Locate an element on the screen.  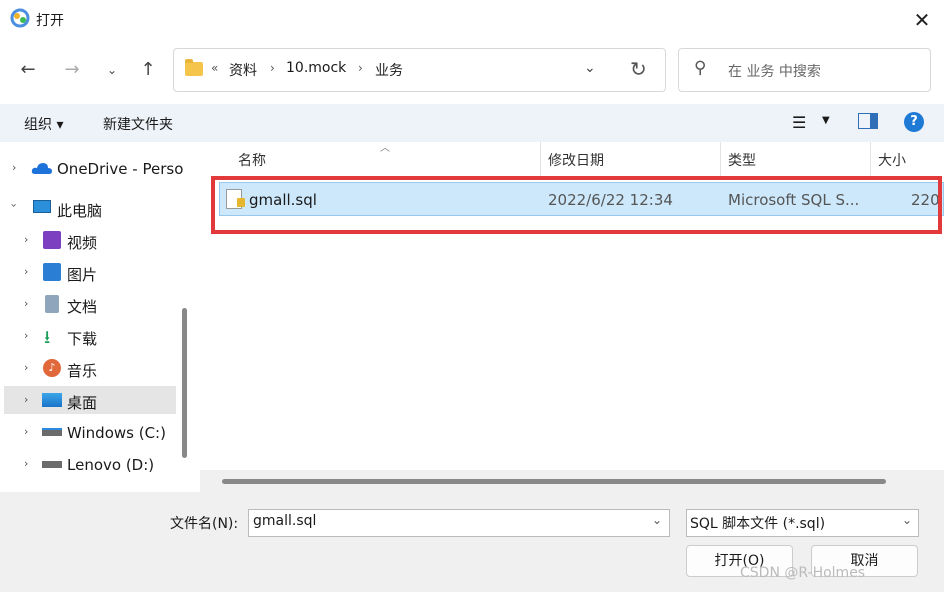
filename-dropdown-icon: ⌄ is located at coordinates (657, 520).